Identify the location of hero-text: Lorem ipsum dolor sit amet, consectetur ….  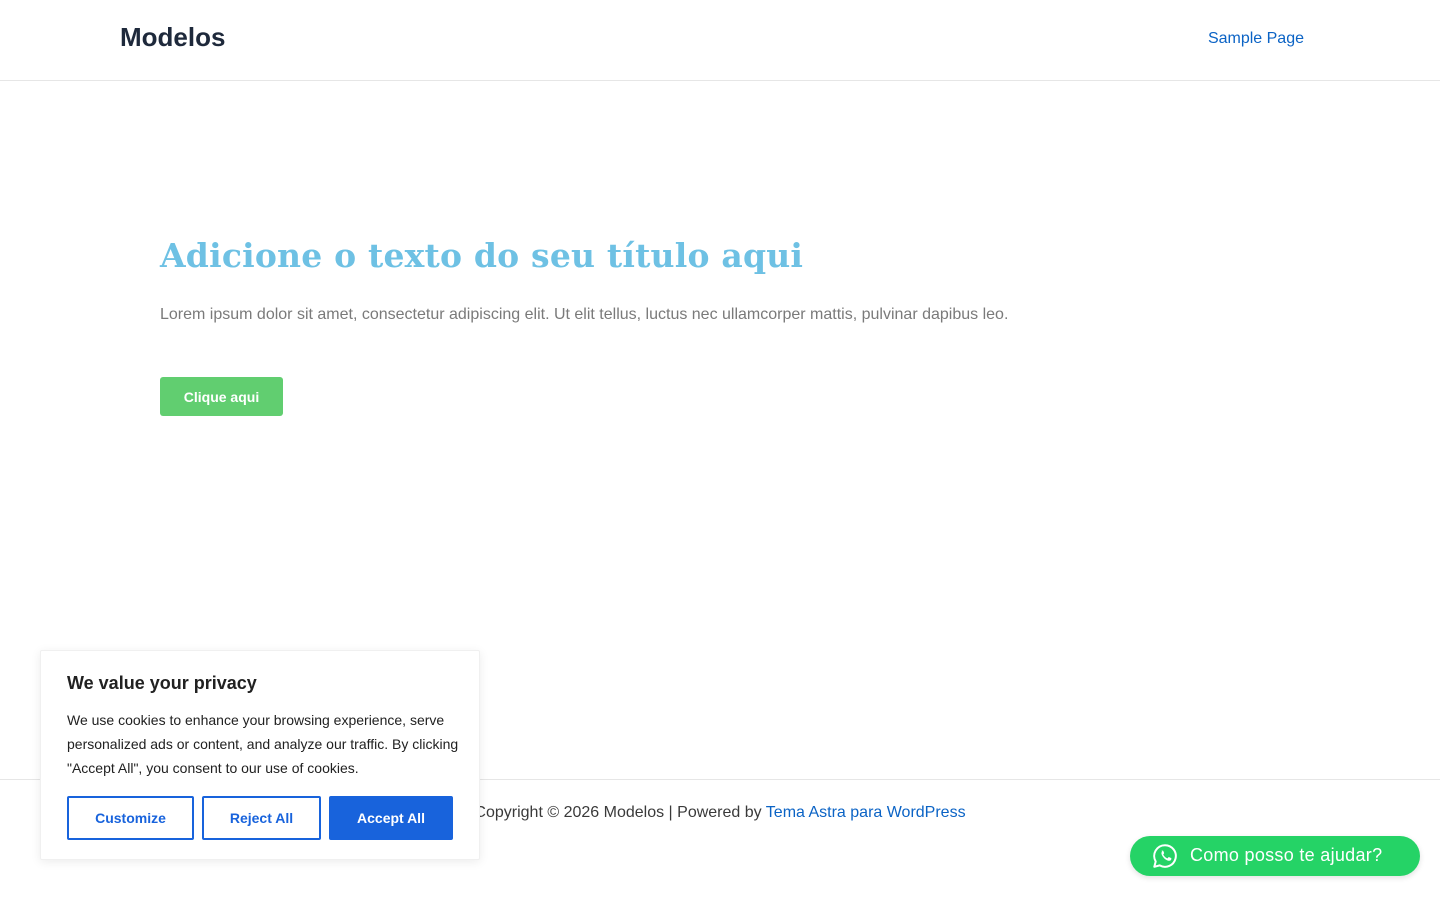
(584, 314).